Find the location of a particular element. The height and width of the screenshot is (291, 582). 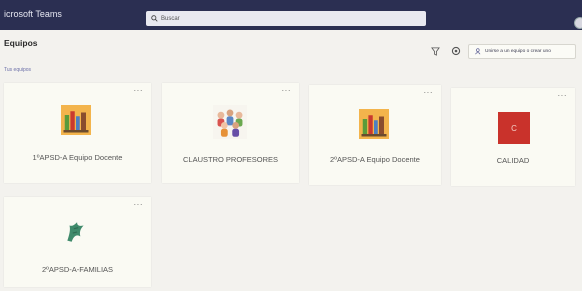

team-card: ··· 1ºAPSD-A Equipo Docente is located at coordinates (77, 133).